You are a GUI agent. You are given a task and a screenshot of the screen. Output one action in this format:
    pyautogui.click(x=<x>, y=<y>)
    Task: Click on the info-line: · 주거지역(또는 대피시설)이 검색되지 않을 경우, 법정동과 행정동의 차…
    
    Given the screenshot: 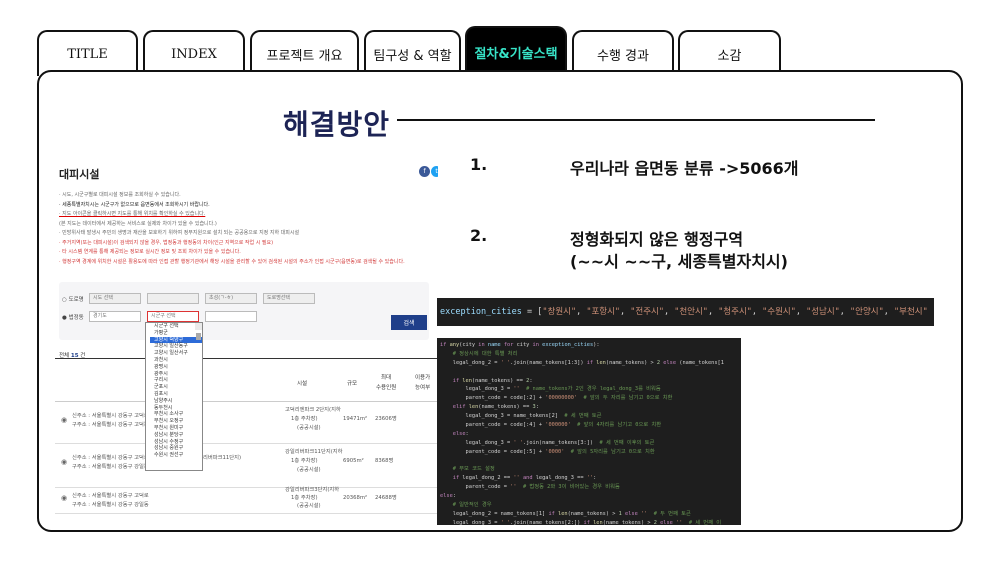 What is the action you would take?
    pyautogui.click(x=166, y=242)
    